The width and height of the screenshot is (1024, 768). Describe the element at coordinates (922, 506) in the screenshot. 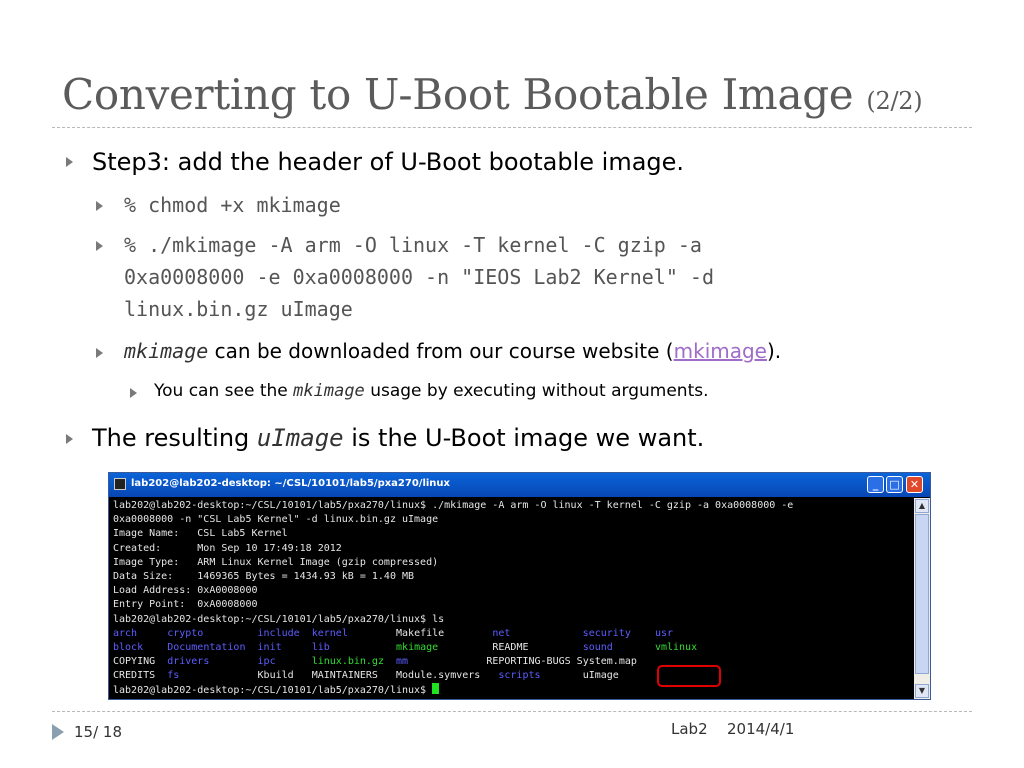

I see `scroll-up-icon: ▲` at that location.